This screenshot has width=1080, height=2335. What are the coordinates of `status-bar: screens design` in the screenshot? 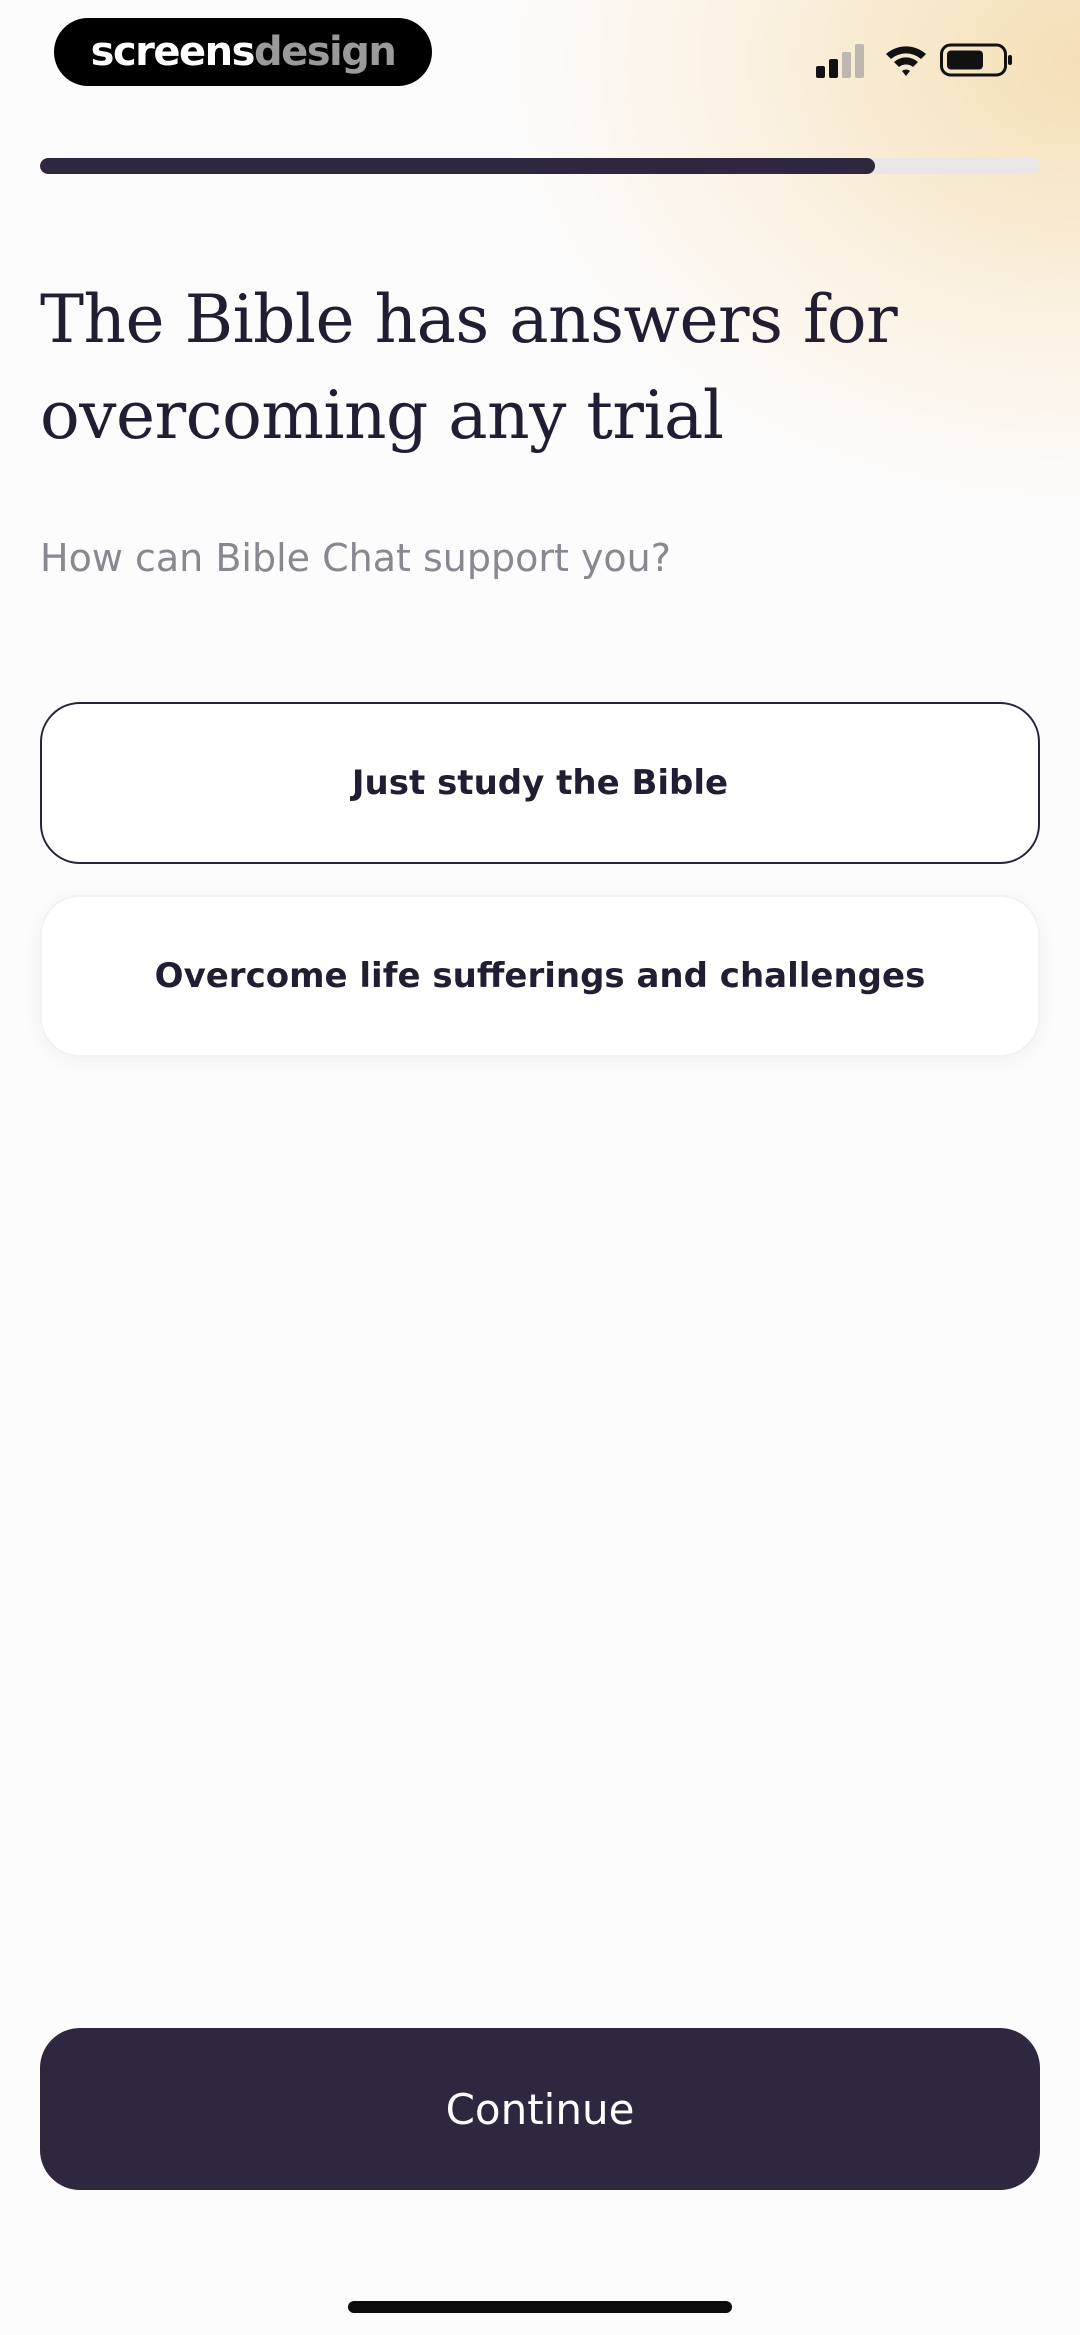 It's located at (540, 60).